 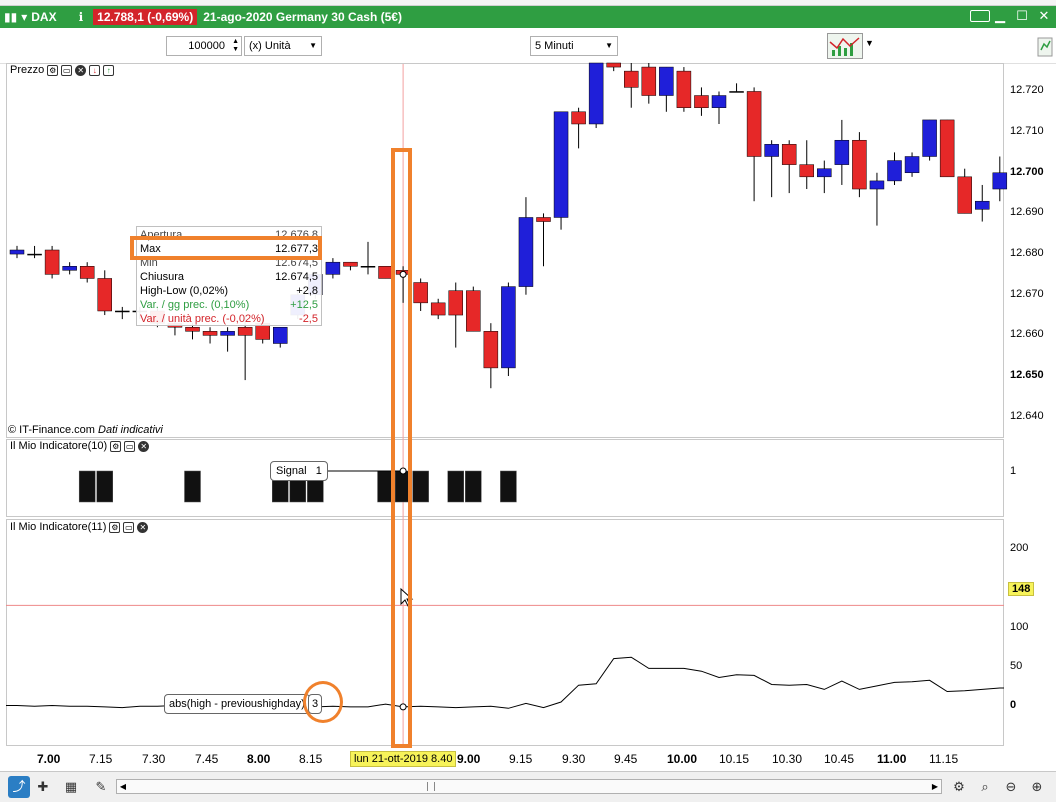 I want to click on price-panel-header: Prezzo ⚙ ▭ ✕ ↓ ↑, so click(x=62, y=70).